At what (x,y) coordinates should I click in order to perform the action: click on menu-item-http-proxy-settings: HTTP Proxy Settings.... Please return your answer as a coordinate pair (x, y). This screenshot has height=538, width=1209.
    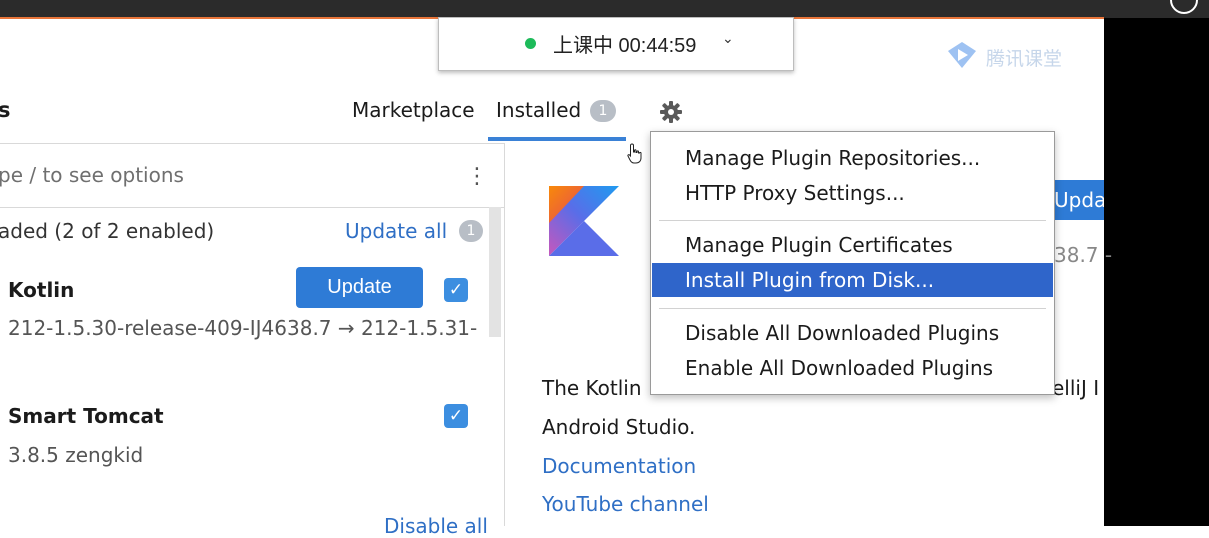
    Looking at the image, I should click on (852, 193).